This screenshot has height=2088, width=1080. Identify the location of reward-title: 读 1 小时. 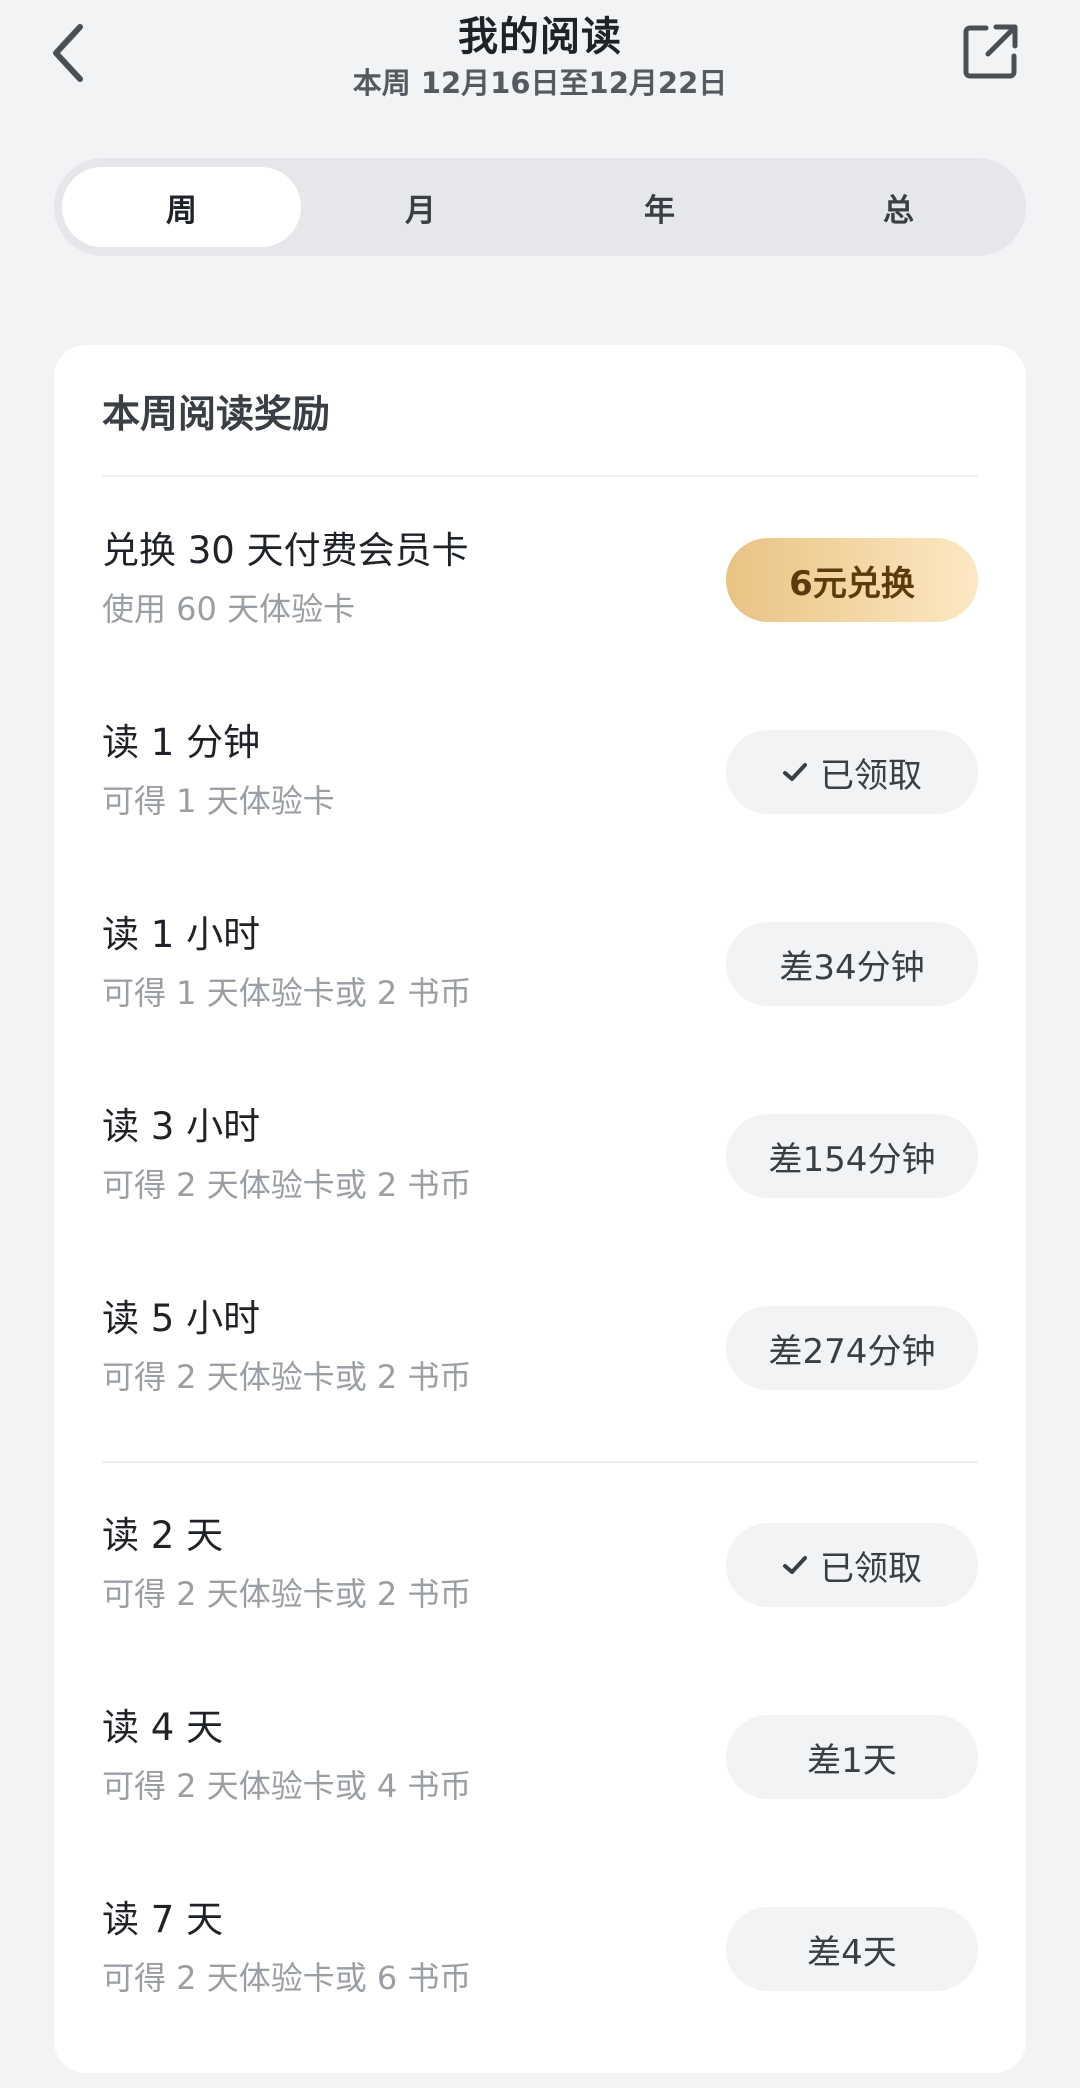
(181, 934).